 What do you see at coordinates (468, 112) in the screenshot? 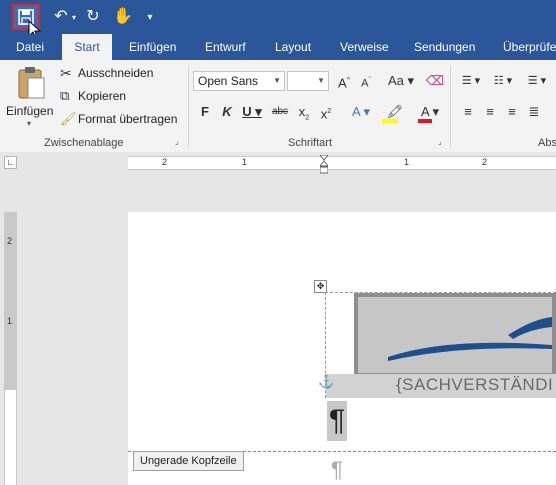
I see `align-left-icon: ≡` at bounding box center [468, 112].